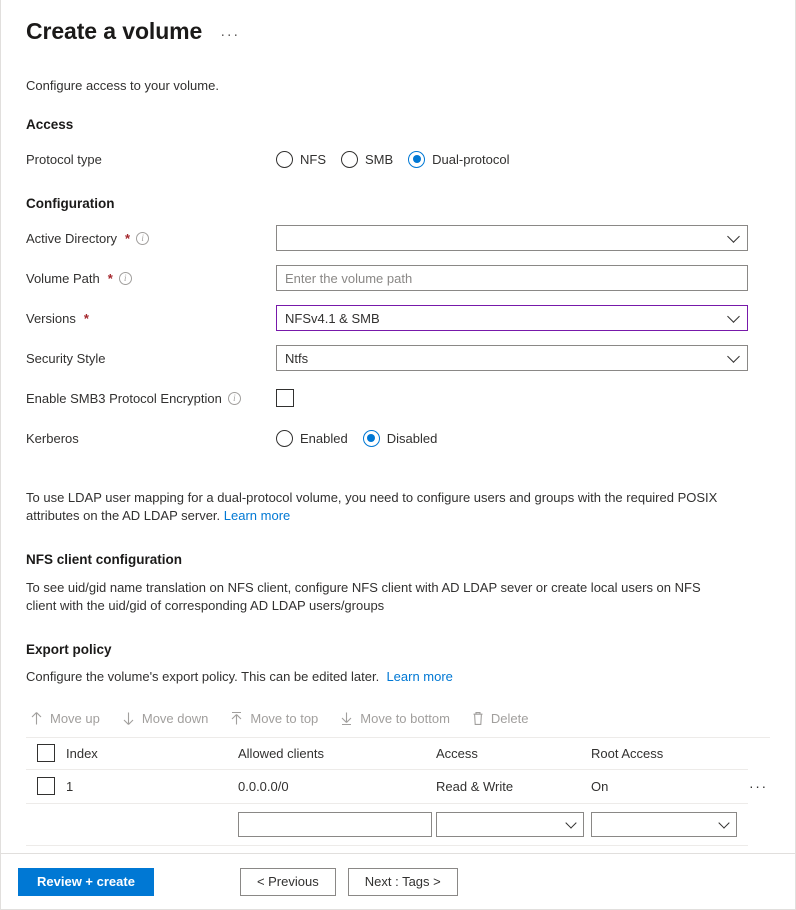 Image resolution: width=796 pixels, height=910 pixels. What do you see at coordinates (419, 676) in the screenshot?
I see `export-policy-learn-more-link: Learn more` at bounding box center [419, 676].